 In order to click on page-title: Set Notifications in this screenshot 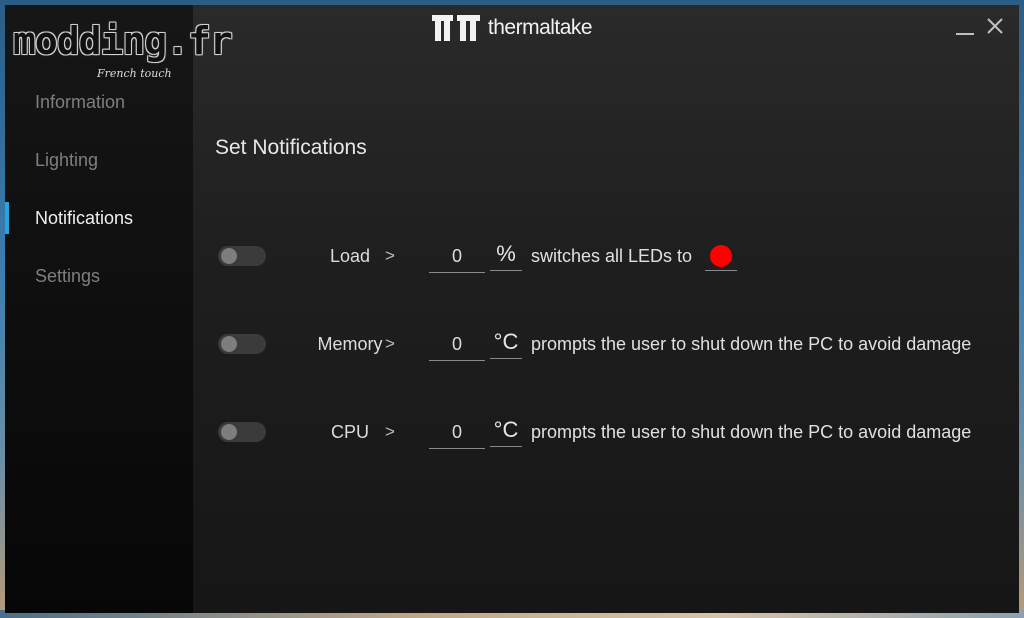, I will do `click(291, 147)`.